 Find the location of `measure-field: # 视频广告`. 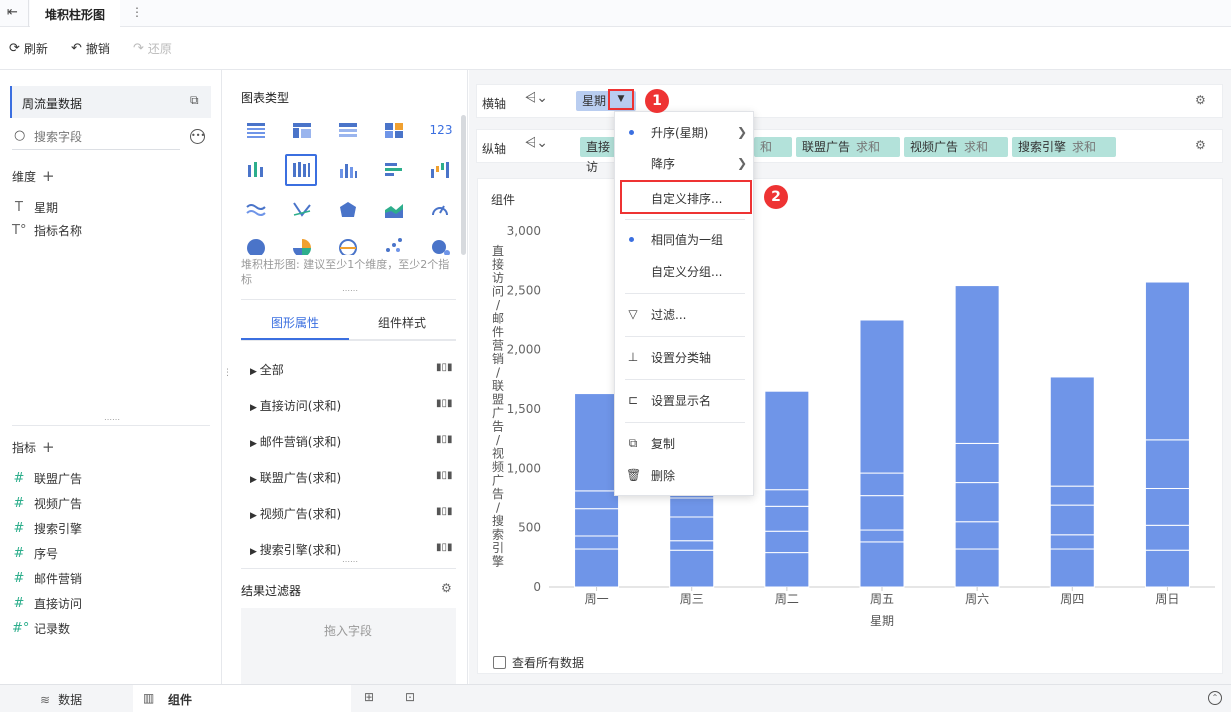

measure-field: # 视频广告 is located at coordinates (47, 503).